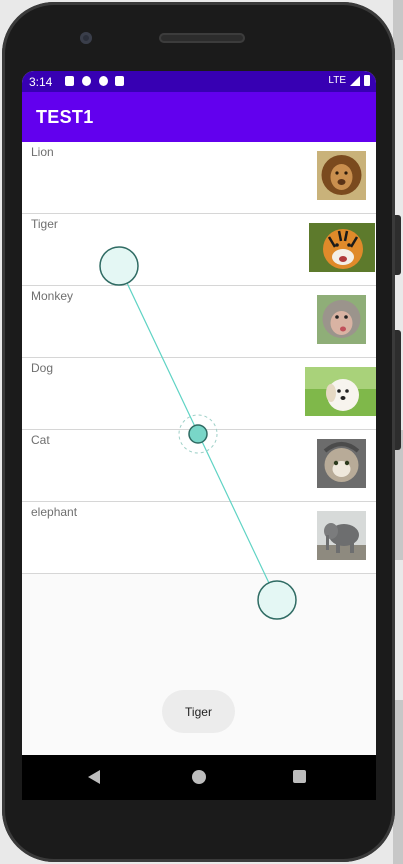  I want to click on monkey-image, so click(341, 319).